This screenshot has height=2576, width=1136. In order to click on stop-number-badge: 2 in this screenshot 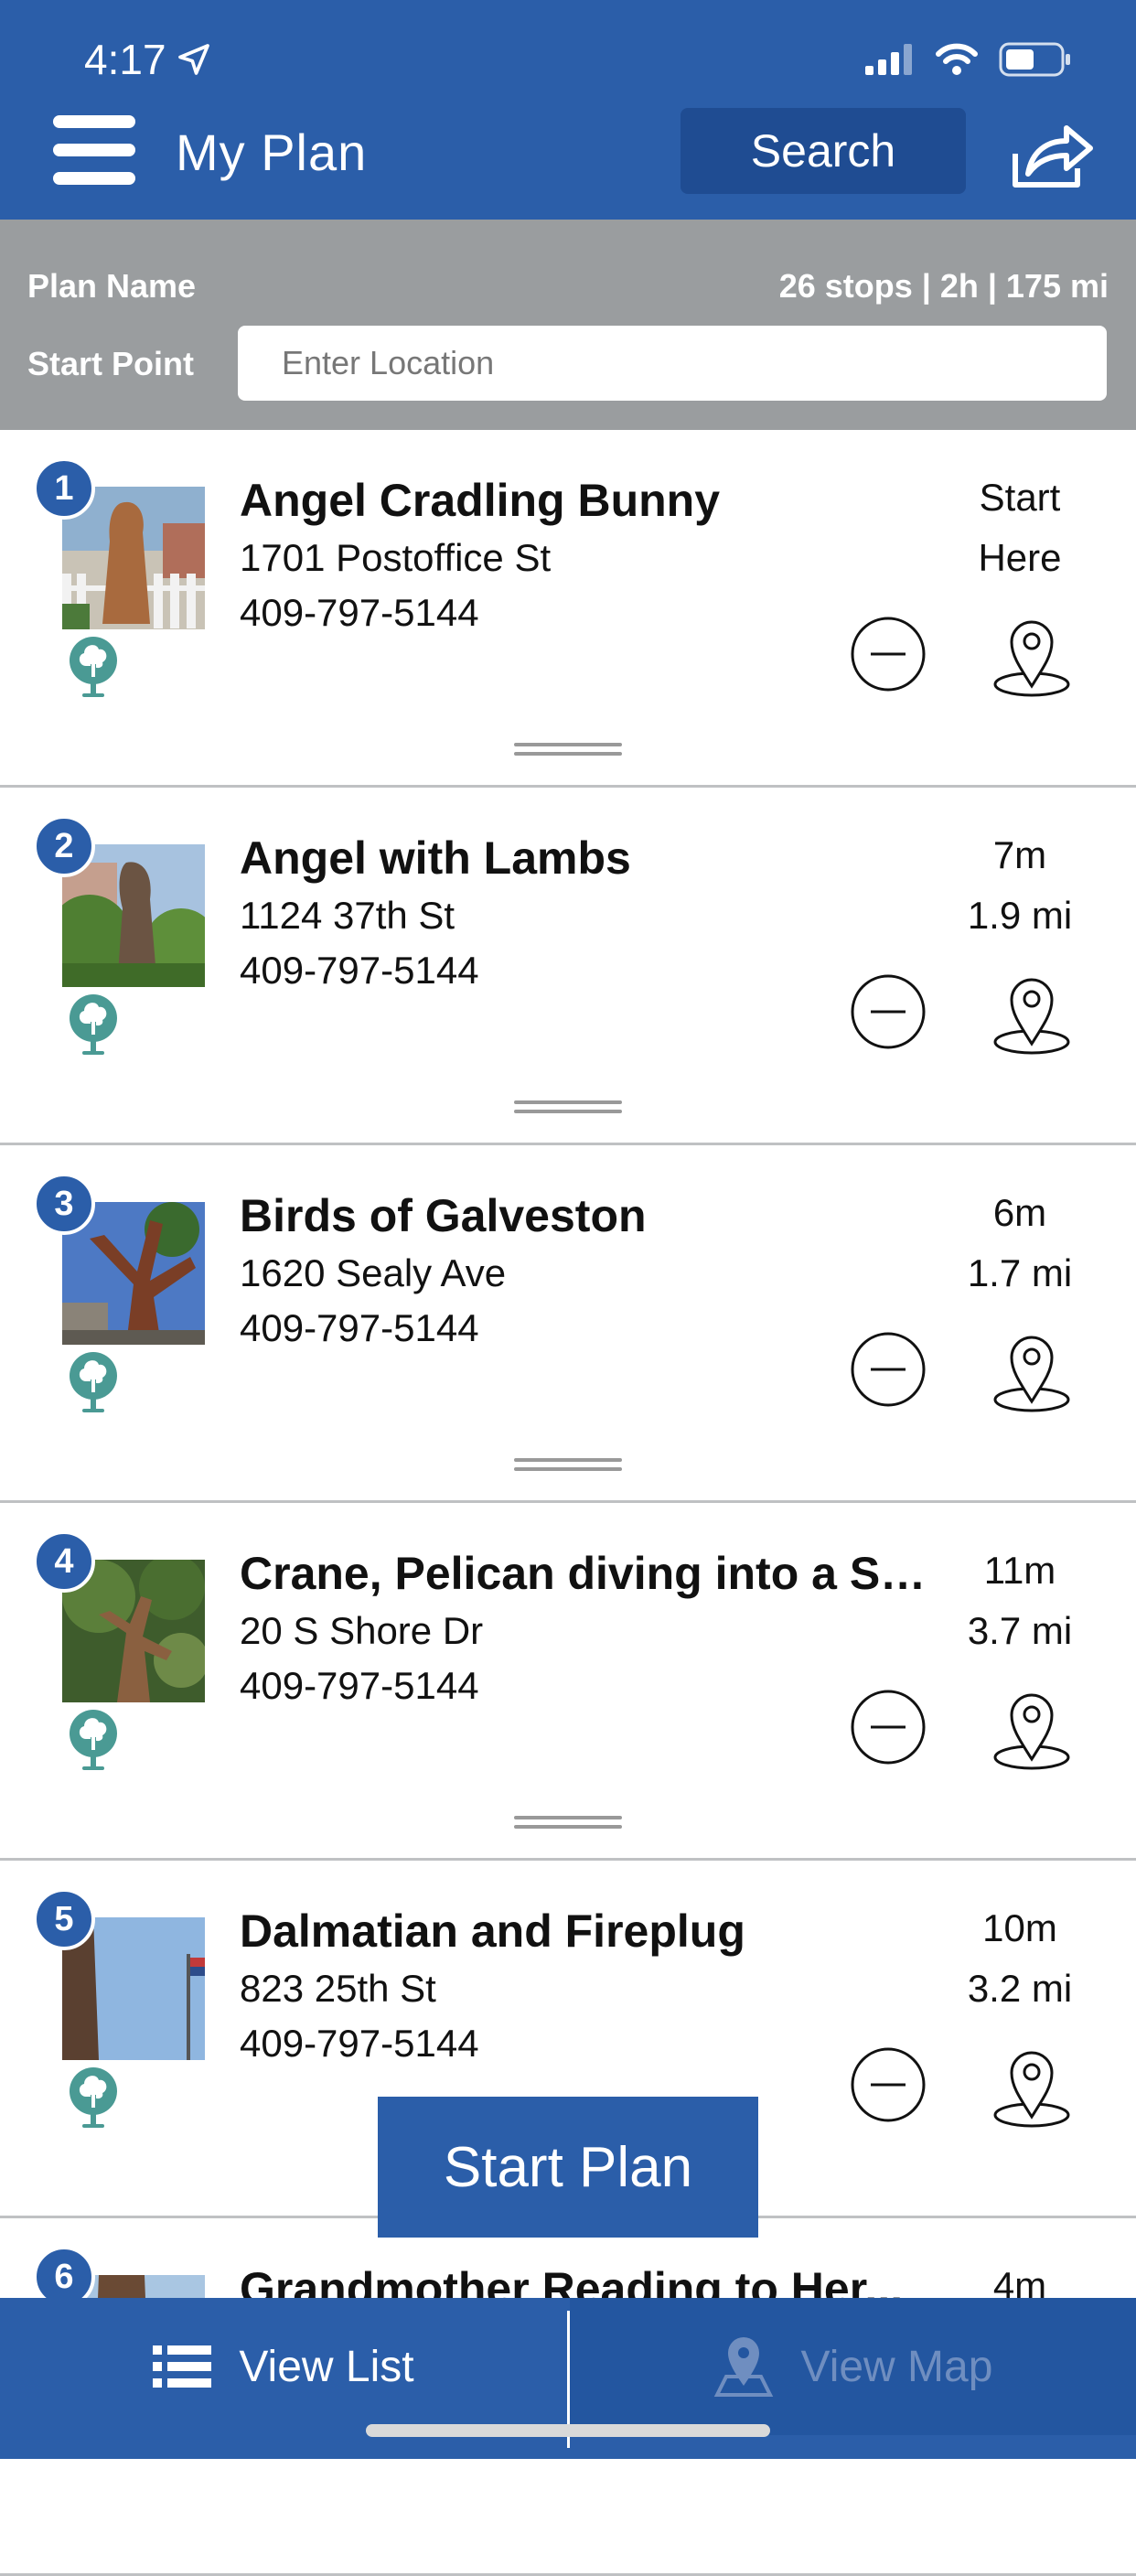, I will do `click(64, 846)`.